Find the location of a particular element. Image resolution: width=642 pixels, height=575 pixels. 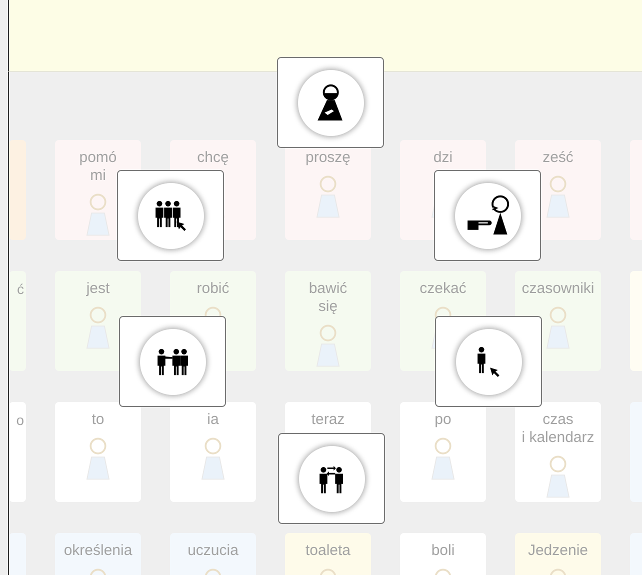

tile-label: określenia is located at coordinates (98, 551).